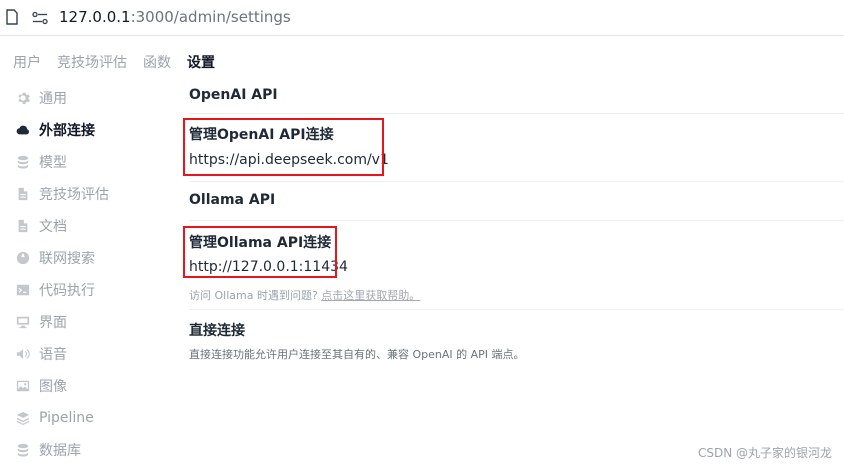  Describe the element at coordinates (23, 418) in the screenshot. I see `layers-icon` at that location.